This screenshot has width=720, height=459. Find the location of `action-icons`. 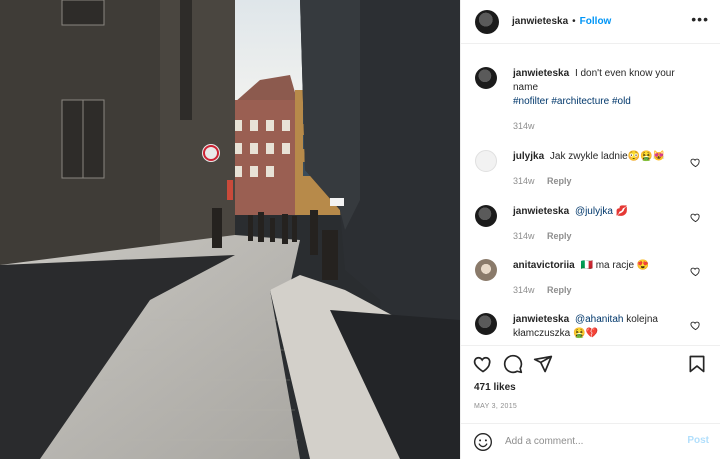

action-icons is located at coordinates (513, 364).